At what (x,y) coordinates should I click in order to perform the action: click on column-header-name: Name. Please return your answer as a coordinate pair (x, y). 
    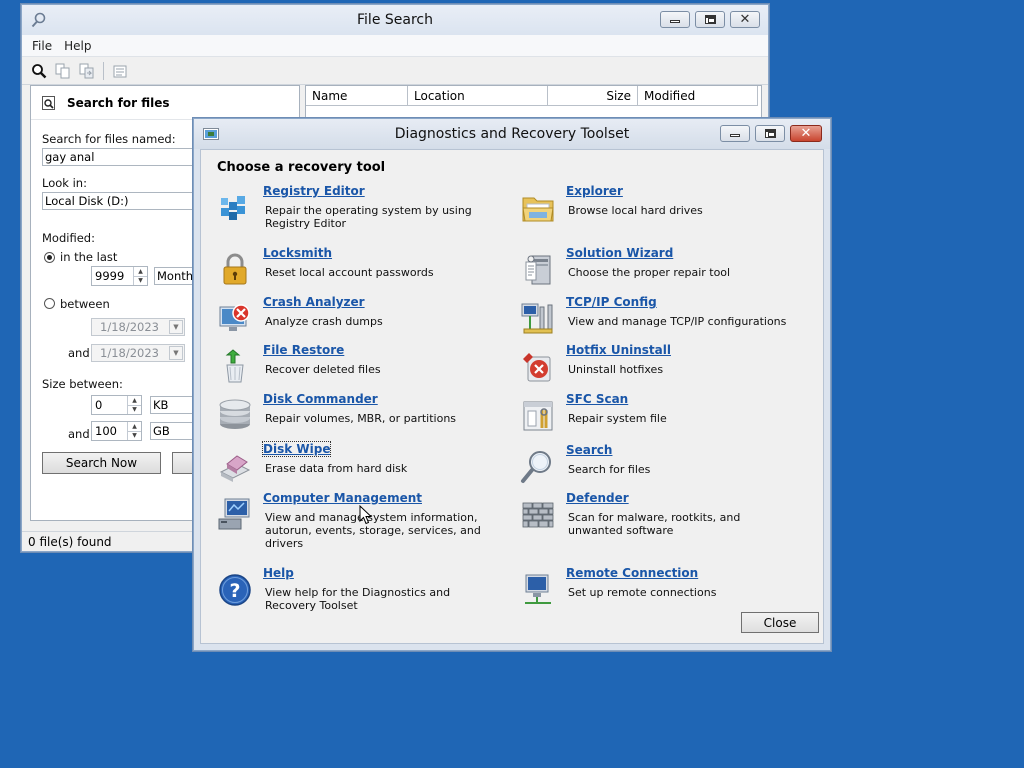
    Looking at the image, I should click on (357, 96).